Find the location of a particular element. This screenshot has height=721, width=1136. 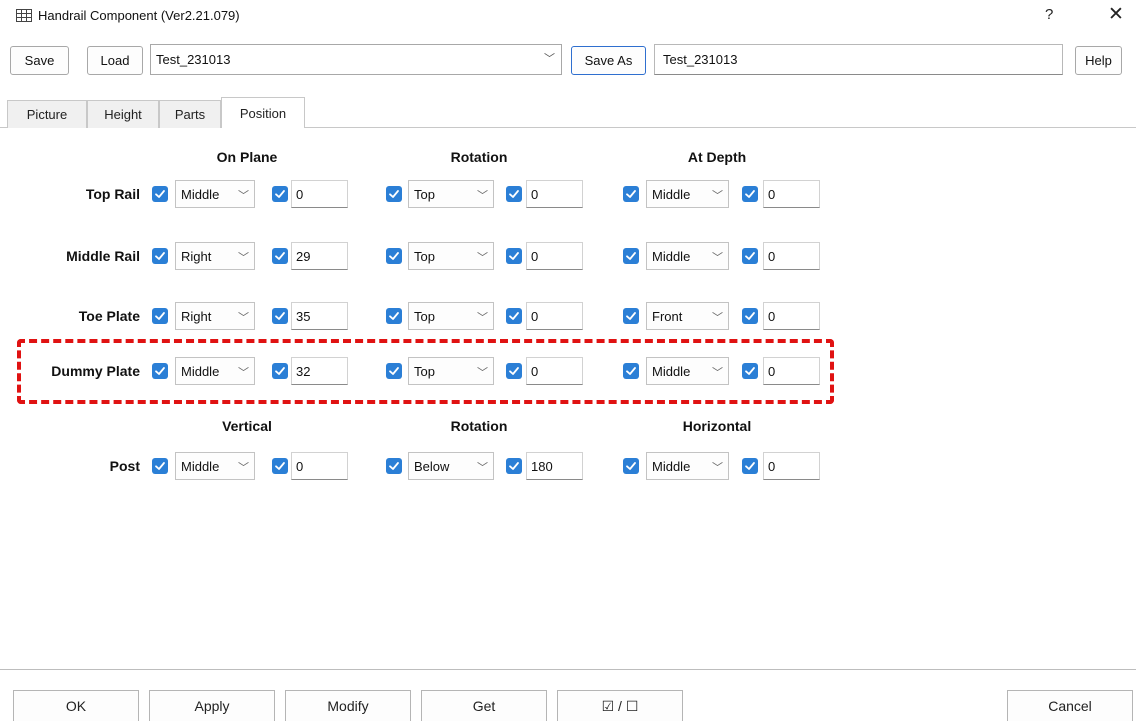

toe-plate-onplane-select: Right ﹀ is located at coordinates (215, 316).